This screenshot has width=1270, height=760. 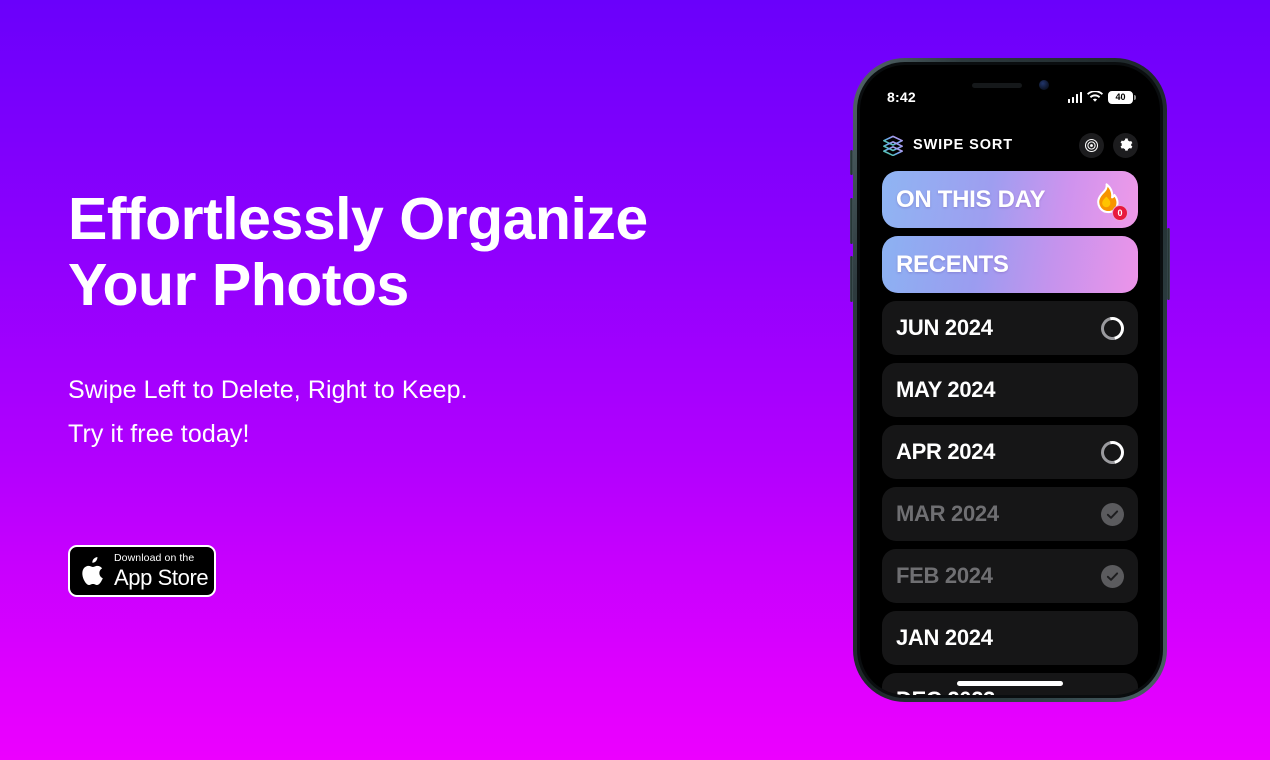 I want to click on apple-icon, so click(x=92, y=570).